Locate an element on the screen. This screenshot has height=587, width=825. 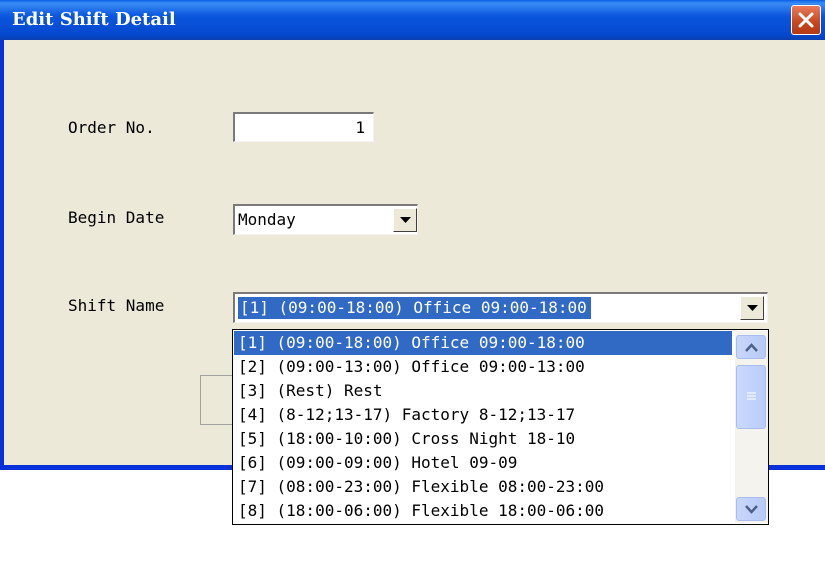
scroll-thumb is located at coordinates (751, 397).